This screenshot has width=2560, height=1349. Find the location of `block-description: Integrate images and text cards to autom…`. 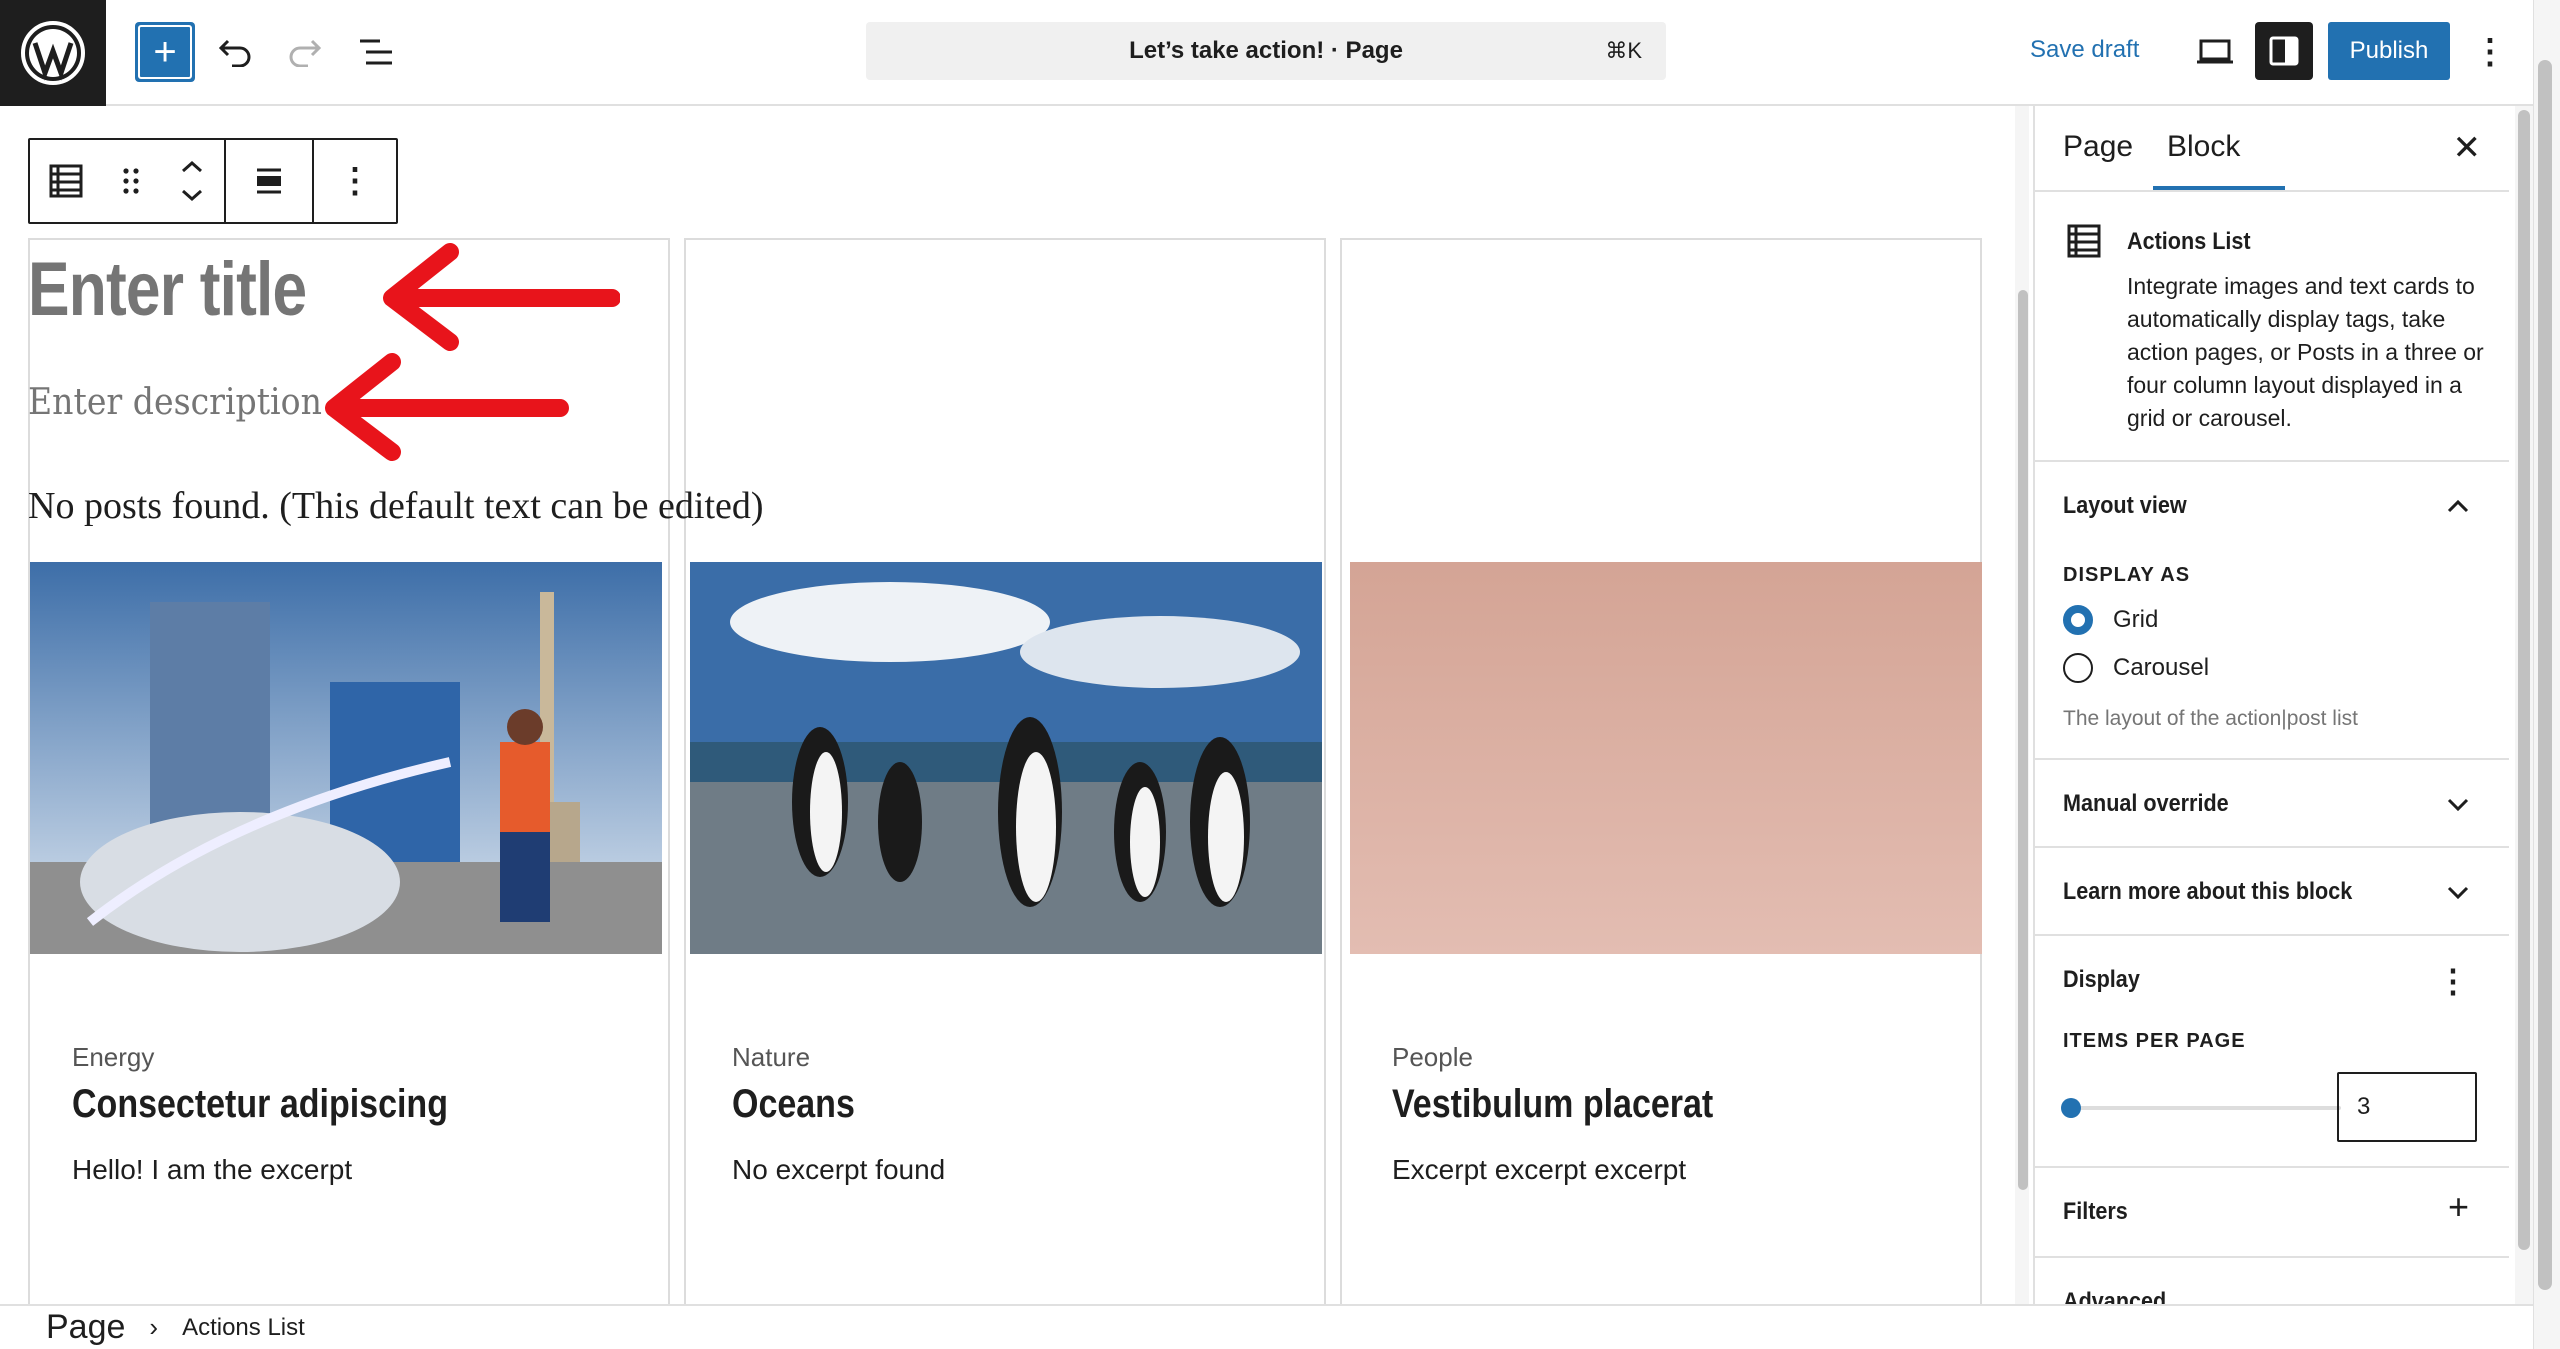

block-description: Integrate images and text cards to autom… is located at coordinates (2305, 352).